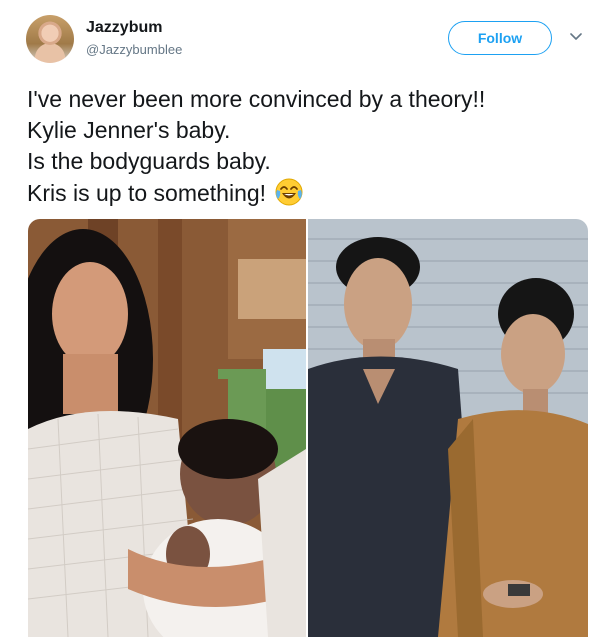 The height and width of the screenshot is (637, 605). Describe the element at coordinates (50, 39) in the screenshot. I see `avatar` at that location.